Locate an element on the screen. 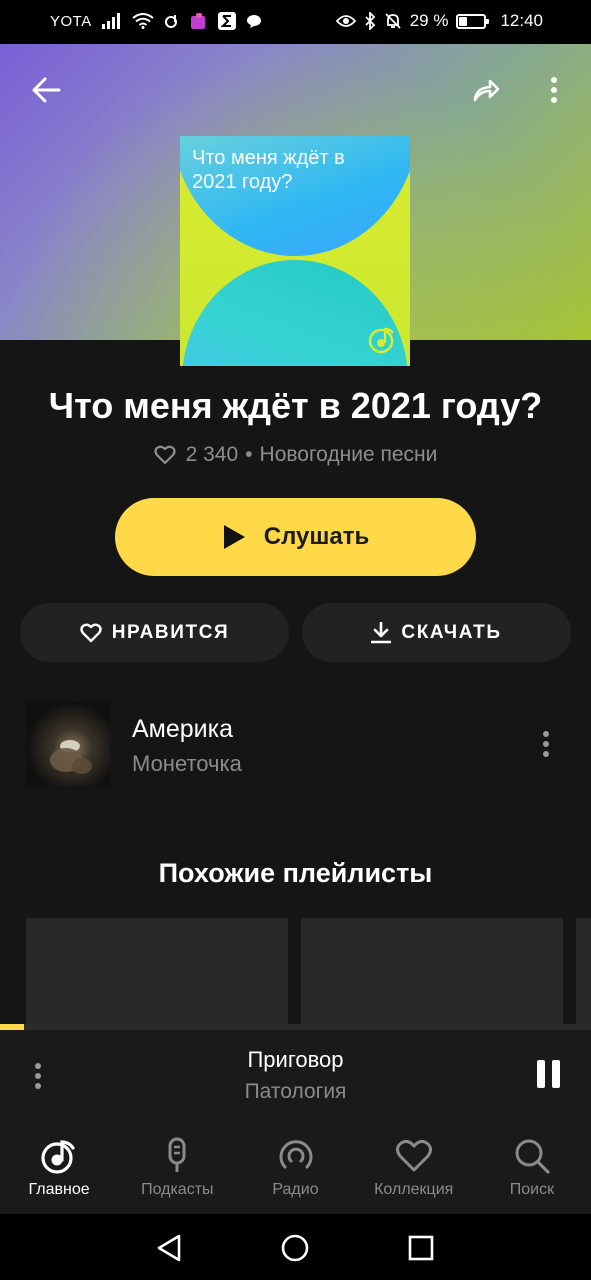 This screenshot has height=1280, width=591. likes-count: 2 340 is located at coordinates (212, 454).